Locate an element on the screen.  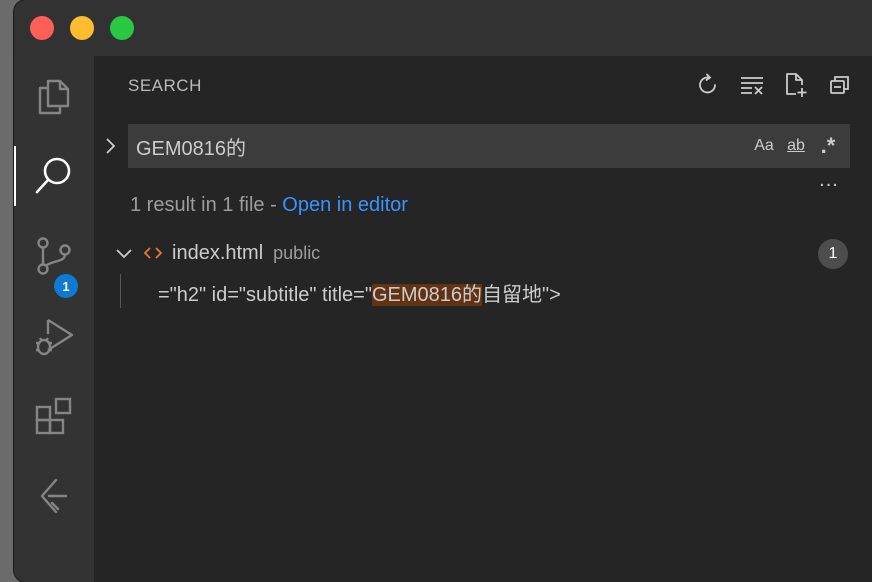
match-highlight: GEM0816的 is located at coordinates (427, 295).